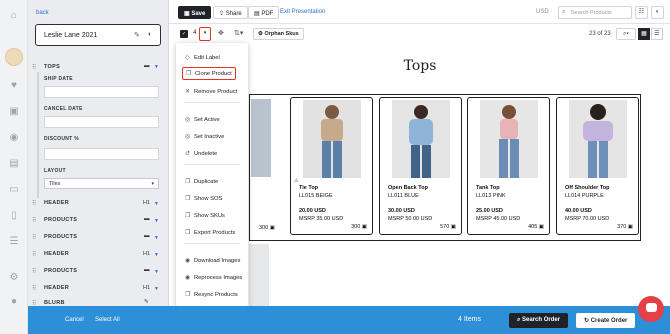 The height and width of the screenshot is (334, 670). Describe the element at coordinates (238, 33) in the screenshot. I see `sort-icon: ⇅▾` at that location.